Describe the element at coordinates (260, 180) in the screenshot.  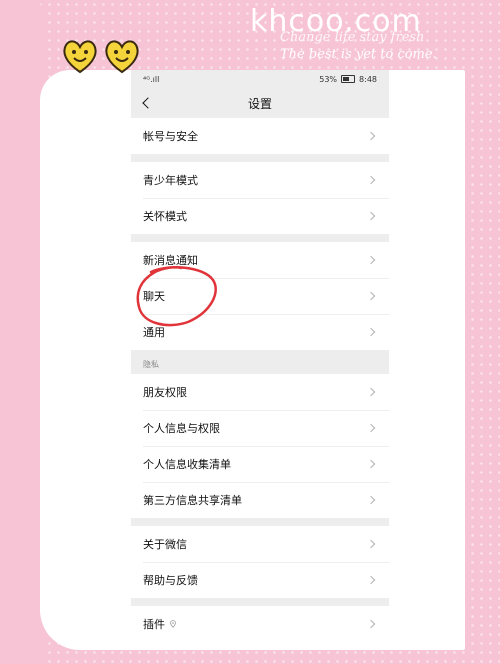
I see `settings-item-teen-mode: 青少年模式` at that location.